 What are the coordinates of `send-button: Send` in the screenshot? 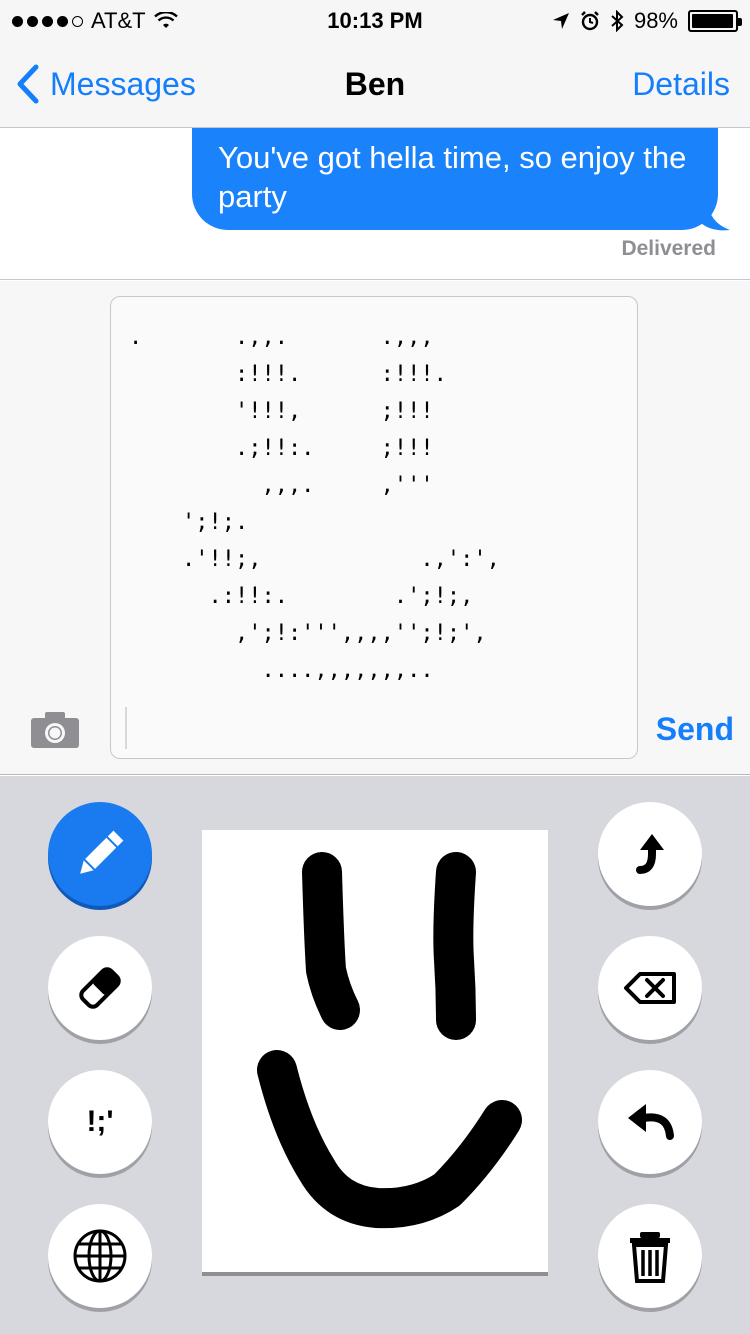 It's located at (695, 729).